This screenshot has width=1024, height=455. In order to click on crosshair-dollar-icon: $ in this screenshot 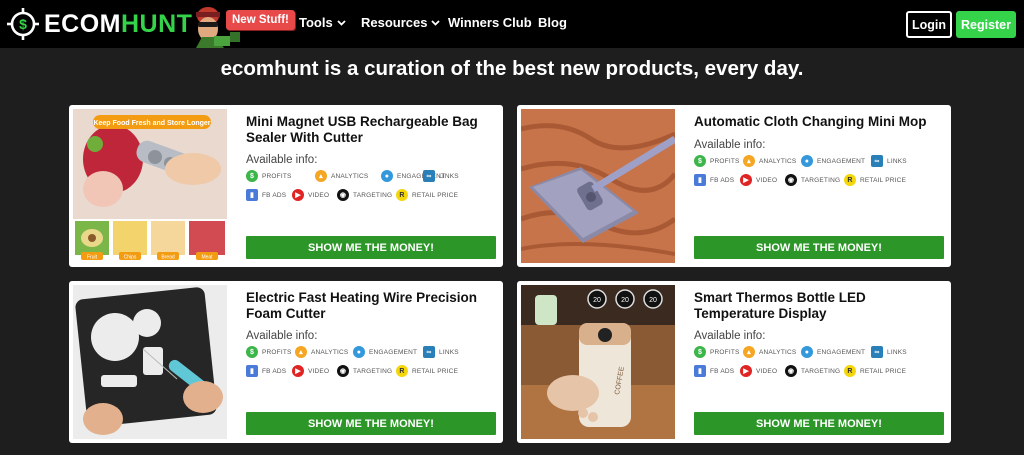, I will do `click(23, 24)`.